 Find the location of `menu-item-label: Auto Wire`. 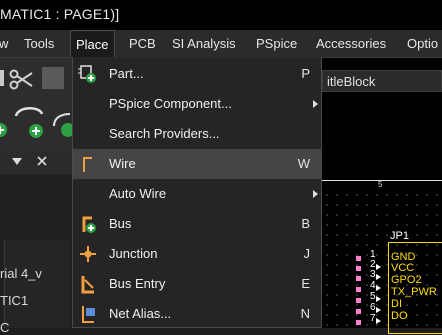

menu-item-label: Auto Wire is located at coordinates (138, 193).